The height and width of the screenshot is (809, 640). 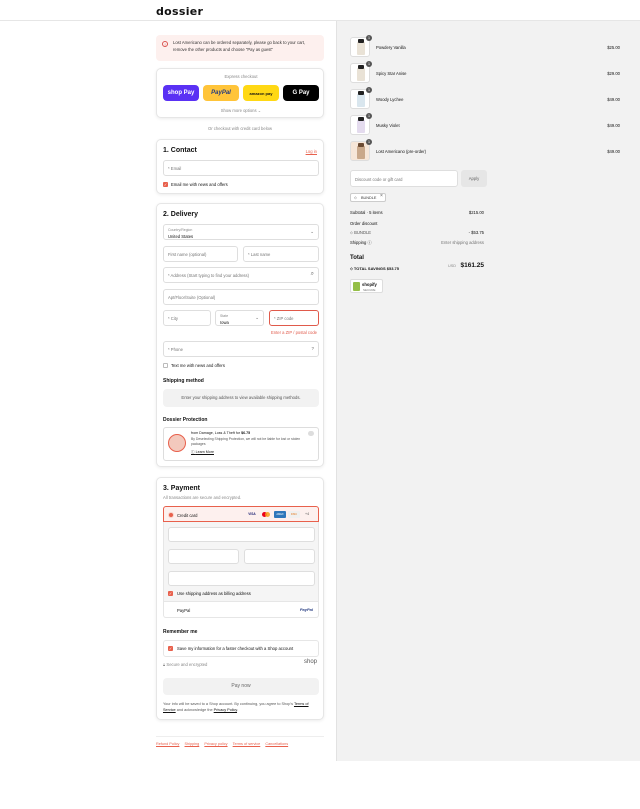 What do you see at coordinates (366, 286) in the screenshot?
I see `shopify-secure-badge: shopify SECURE` at bounding box center [366, 286].